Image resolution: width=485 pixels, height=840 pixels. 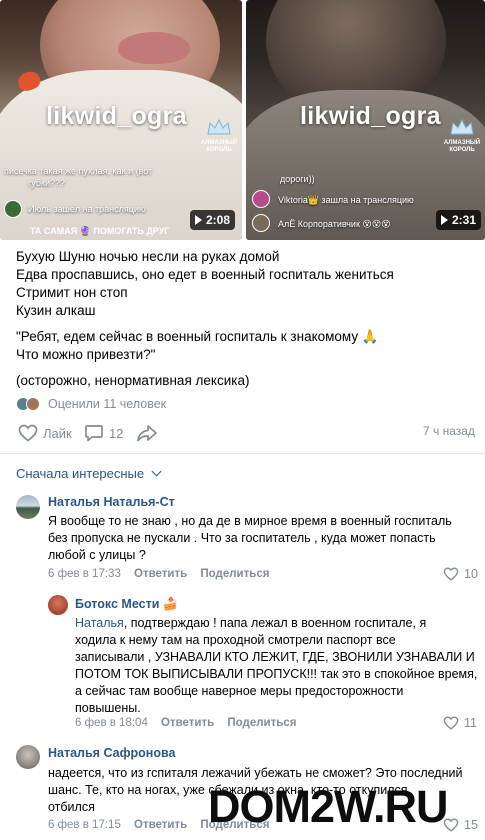 I want to click on post-actions: Лайк 12 7 ч назад, so click(x=248, y=435).